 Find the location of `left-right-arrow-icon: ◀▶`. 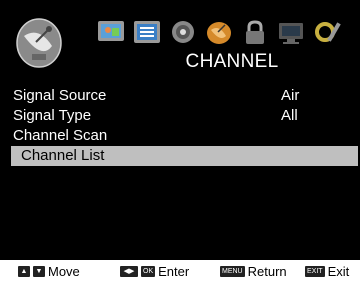

left-right-arrow-icon: ◀▶ is located at coordinates (129, 271).